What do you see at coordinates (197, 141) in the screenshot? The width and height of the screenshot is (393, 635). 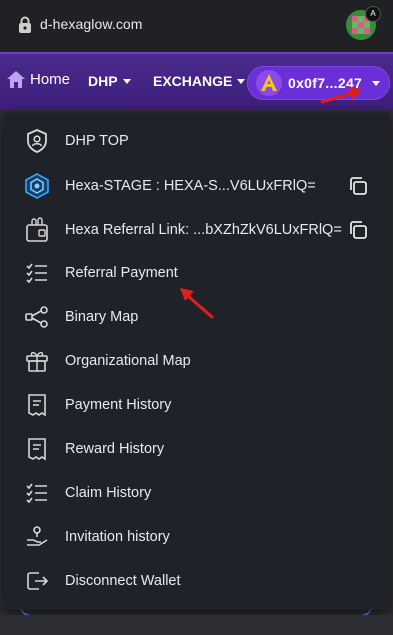 I see `menu-item-dhp-top: DHP TOP` at bounding box center [197, 141].